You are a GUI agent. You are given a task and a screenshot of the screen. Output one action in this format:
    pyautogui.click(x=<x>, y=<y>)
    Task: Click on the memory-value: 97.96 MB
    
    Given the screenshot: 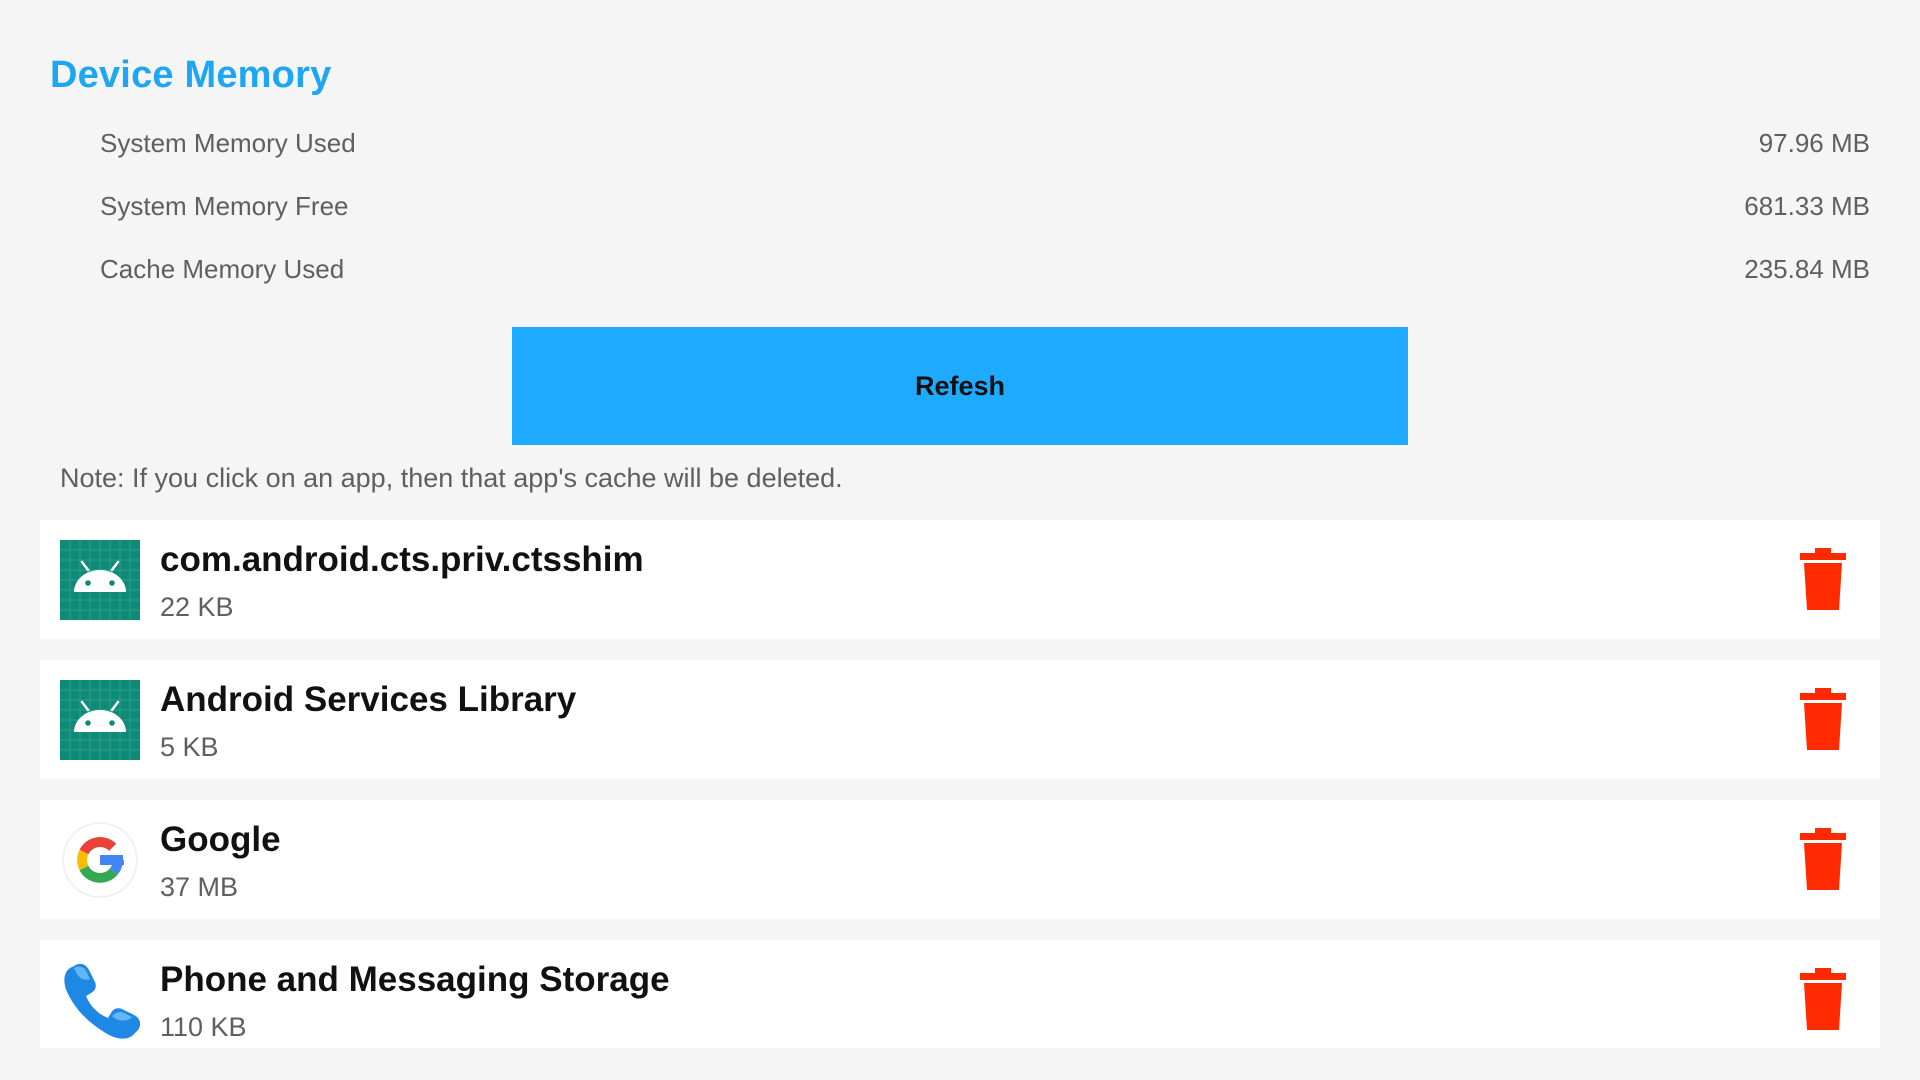 What is the action you would take?
    pyautogui.click(x=1814, y=143)
    